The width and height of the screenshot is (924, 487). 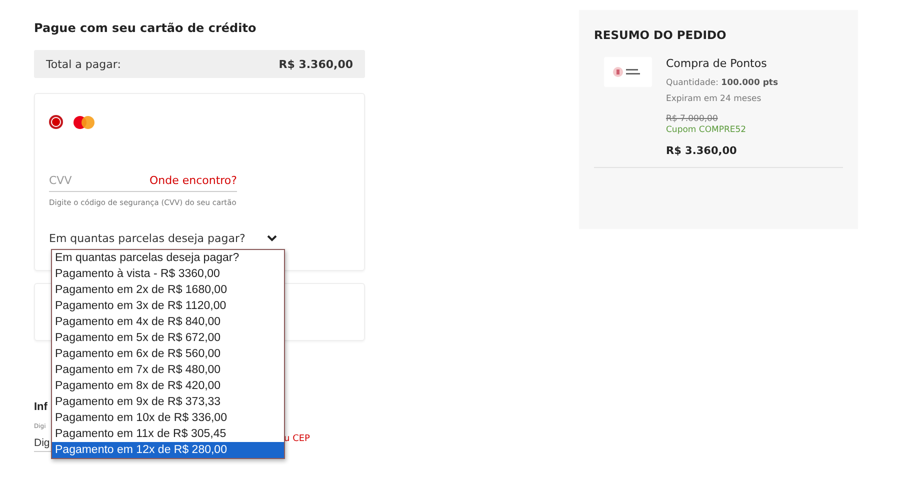 What do you see at coordinates (168, 290) in the screenshot?
I see `dropdown-option: Pagamento em 2x de R$ 1680,00` at bounding box center [168, 290].